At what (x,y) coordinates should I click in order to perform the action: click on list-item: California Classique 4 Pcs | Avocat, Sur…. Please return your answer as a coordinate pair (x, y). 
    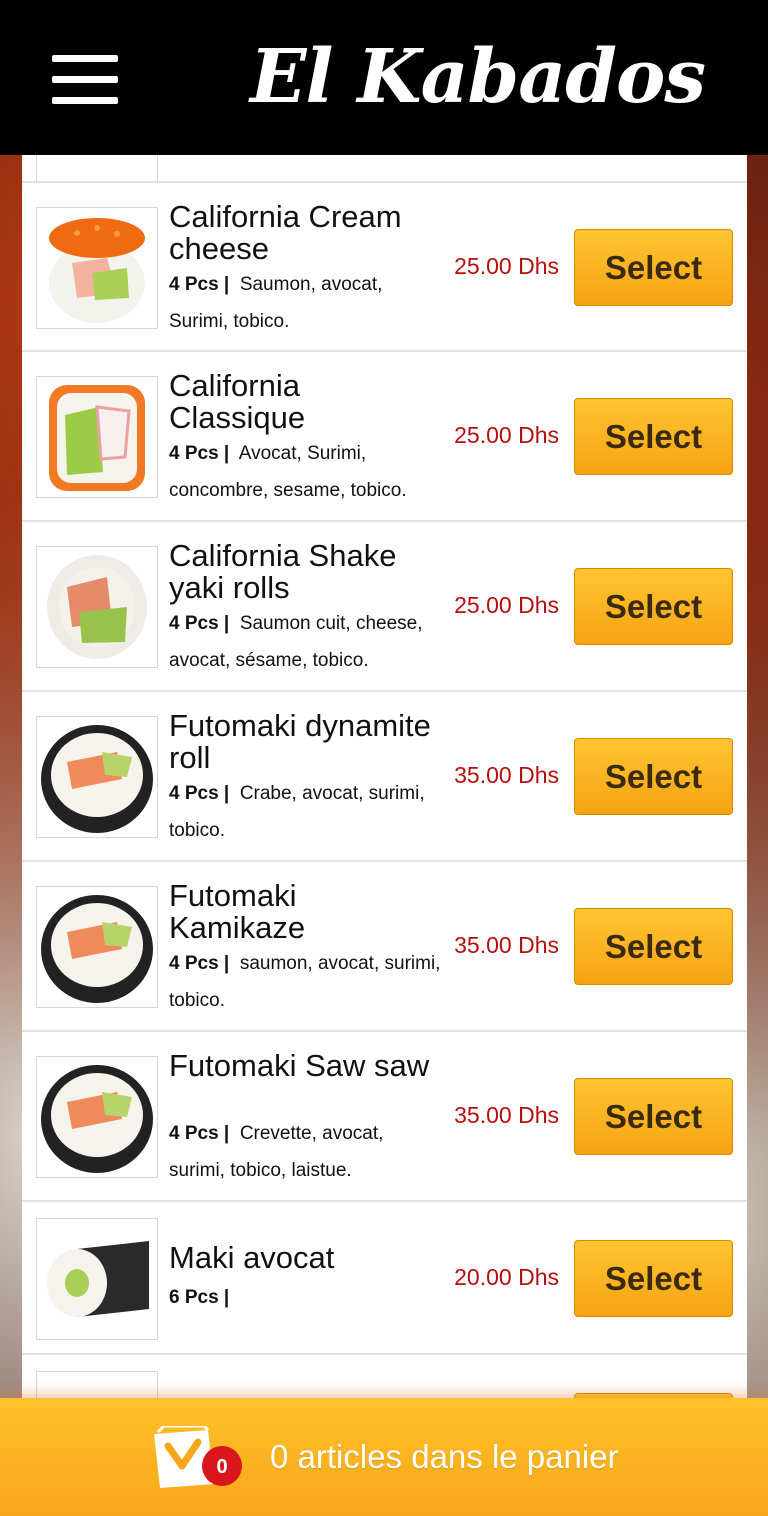
    Looking at the image, I should click on (384, 436).